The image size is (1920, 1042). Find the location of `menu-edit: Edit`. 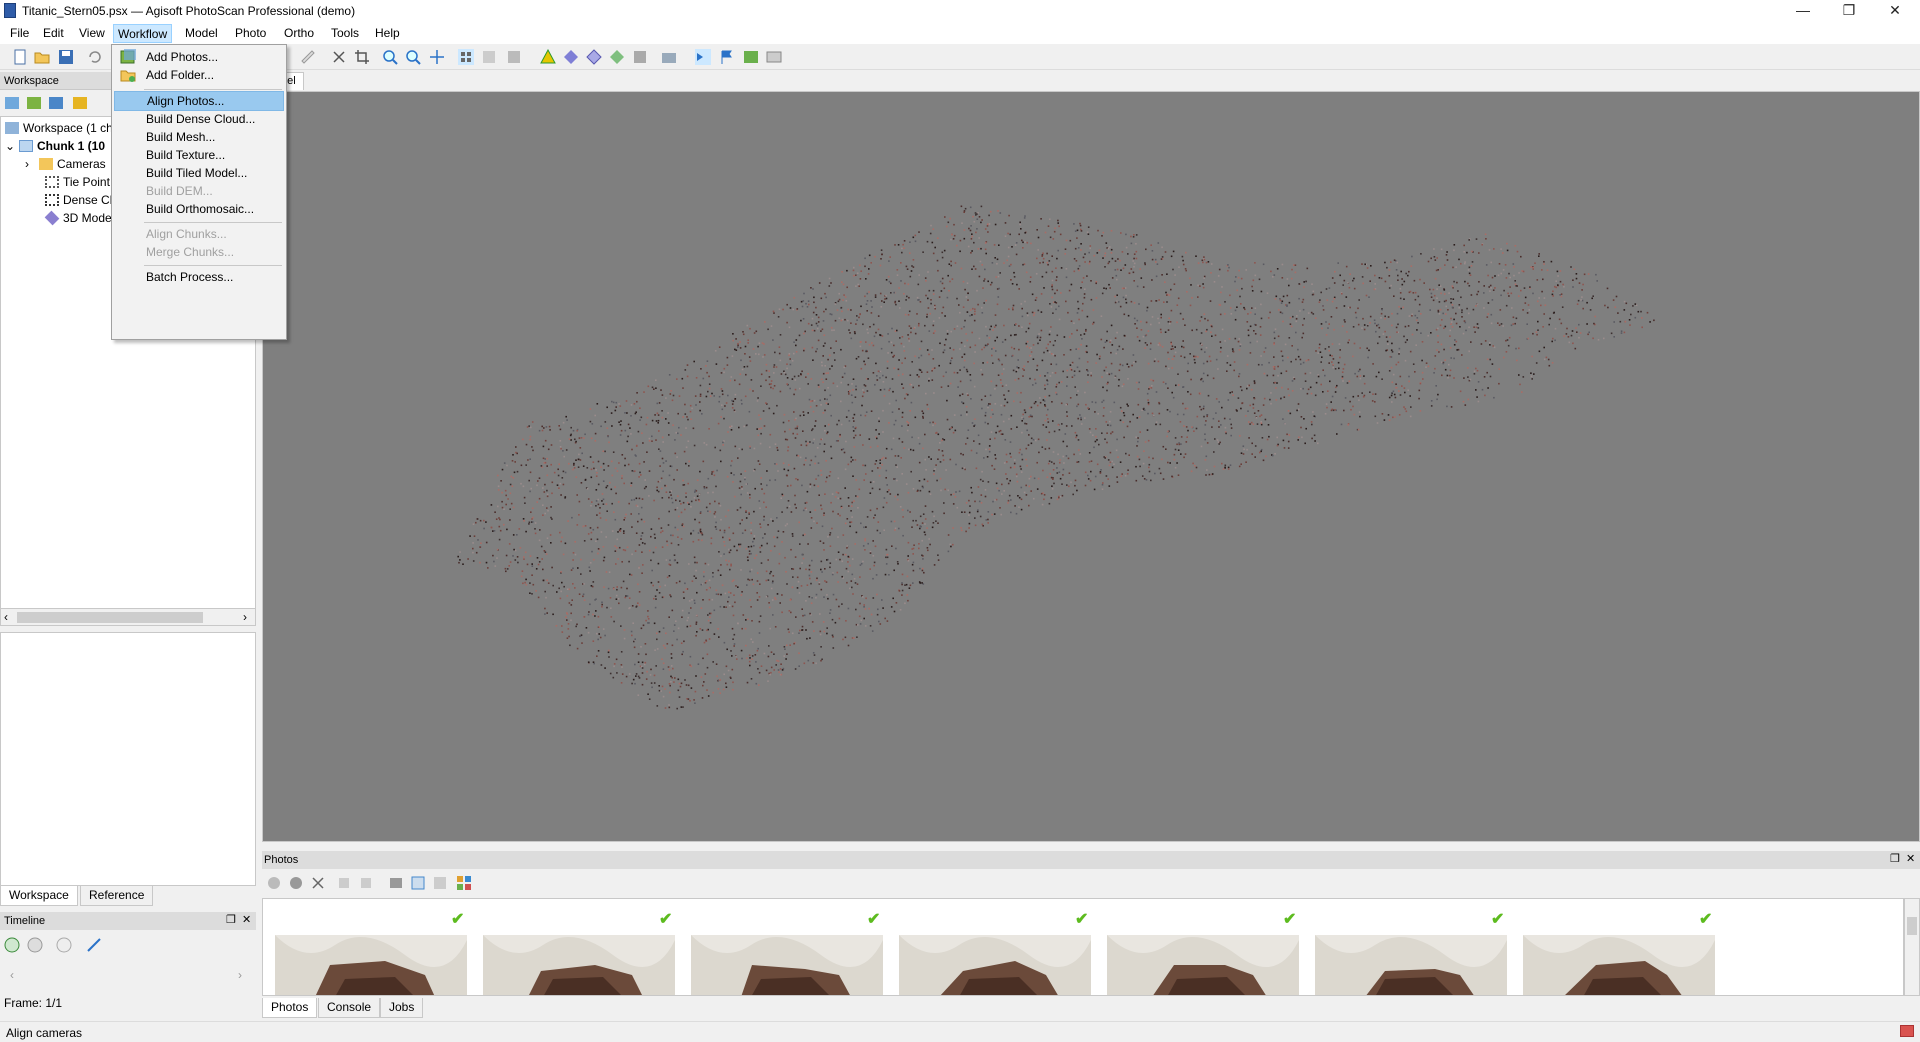

menu-edit: Edit is located at coordinates (53, 33).